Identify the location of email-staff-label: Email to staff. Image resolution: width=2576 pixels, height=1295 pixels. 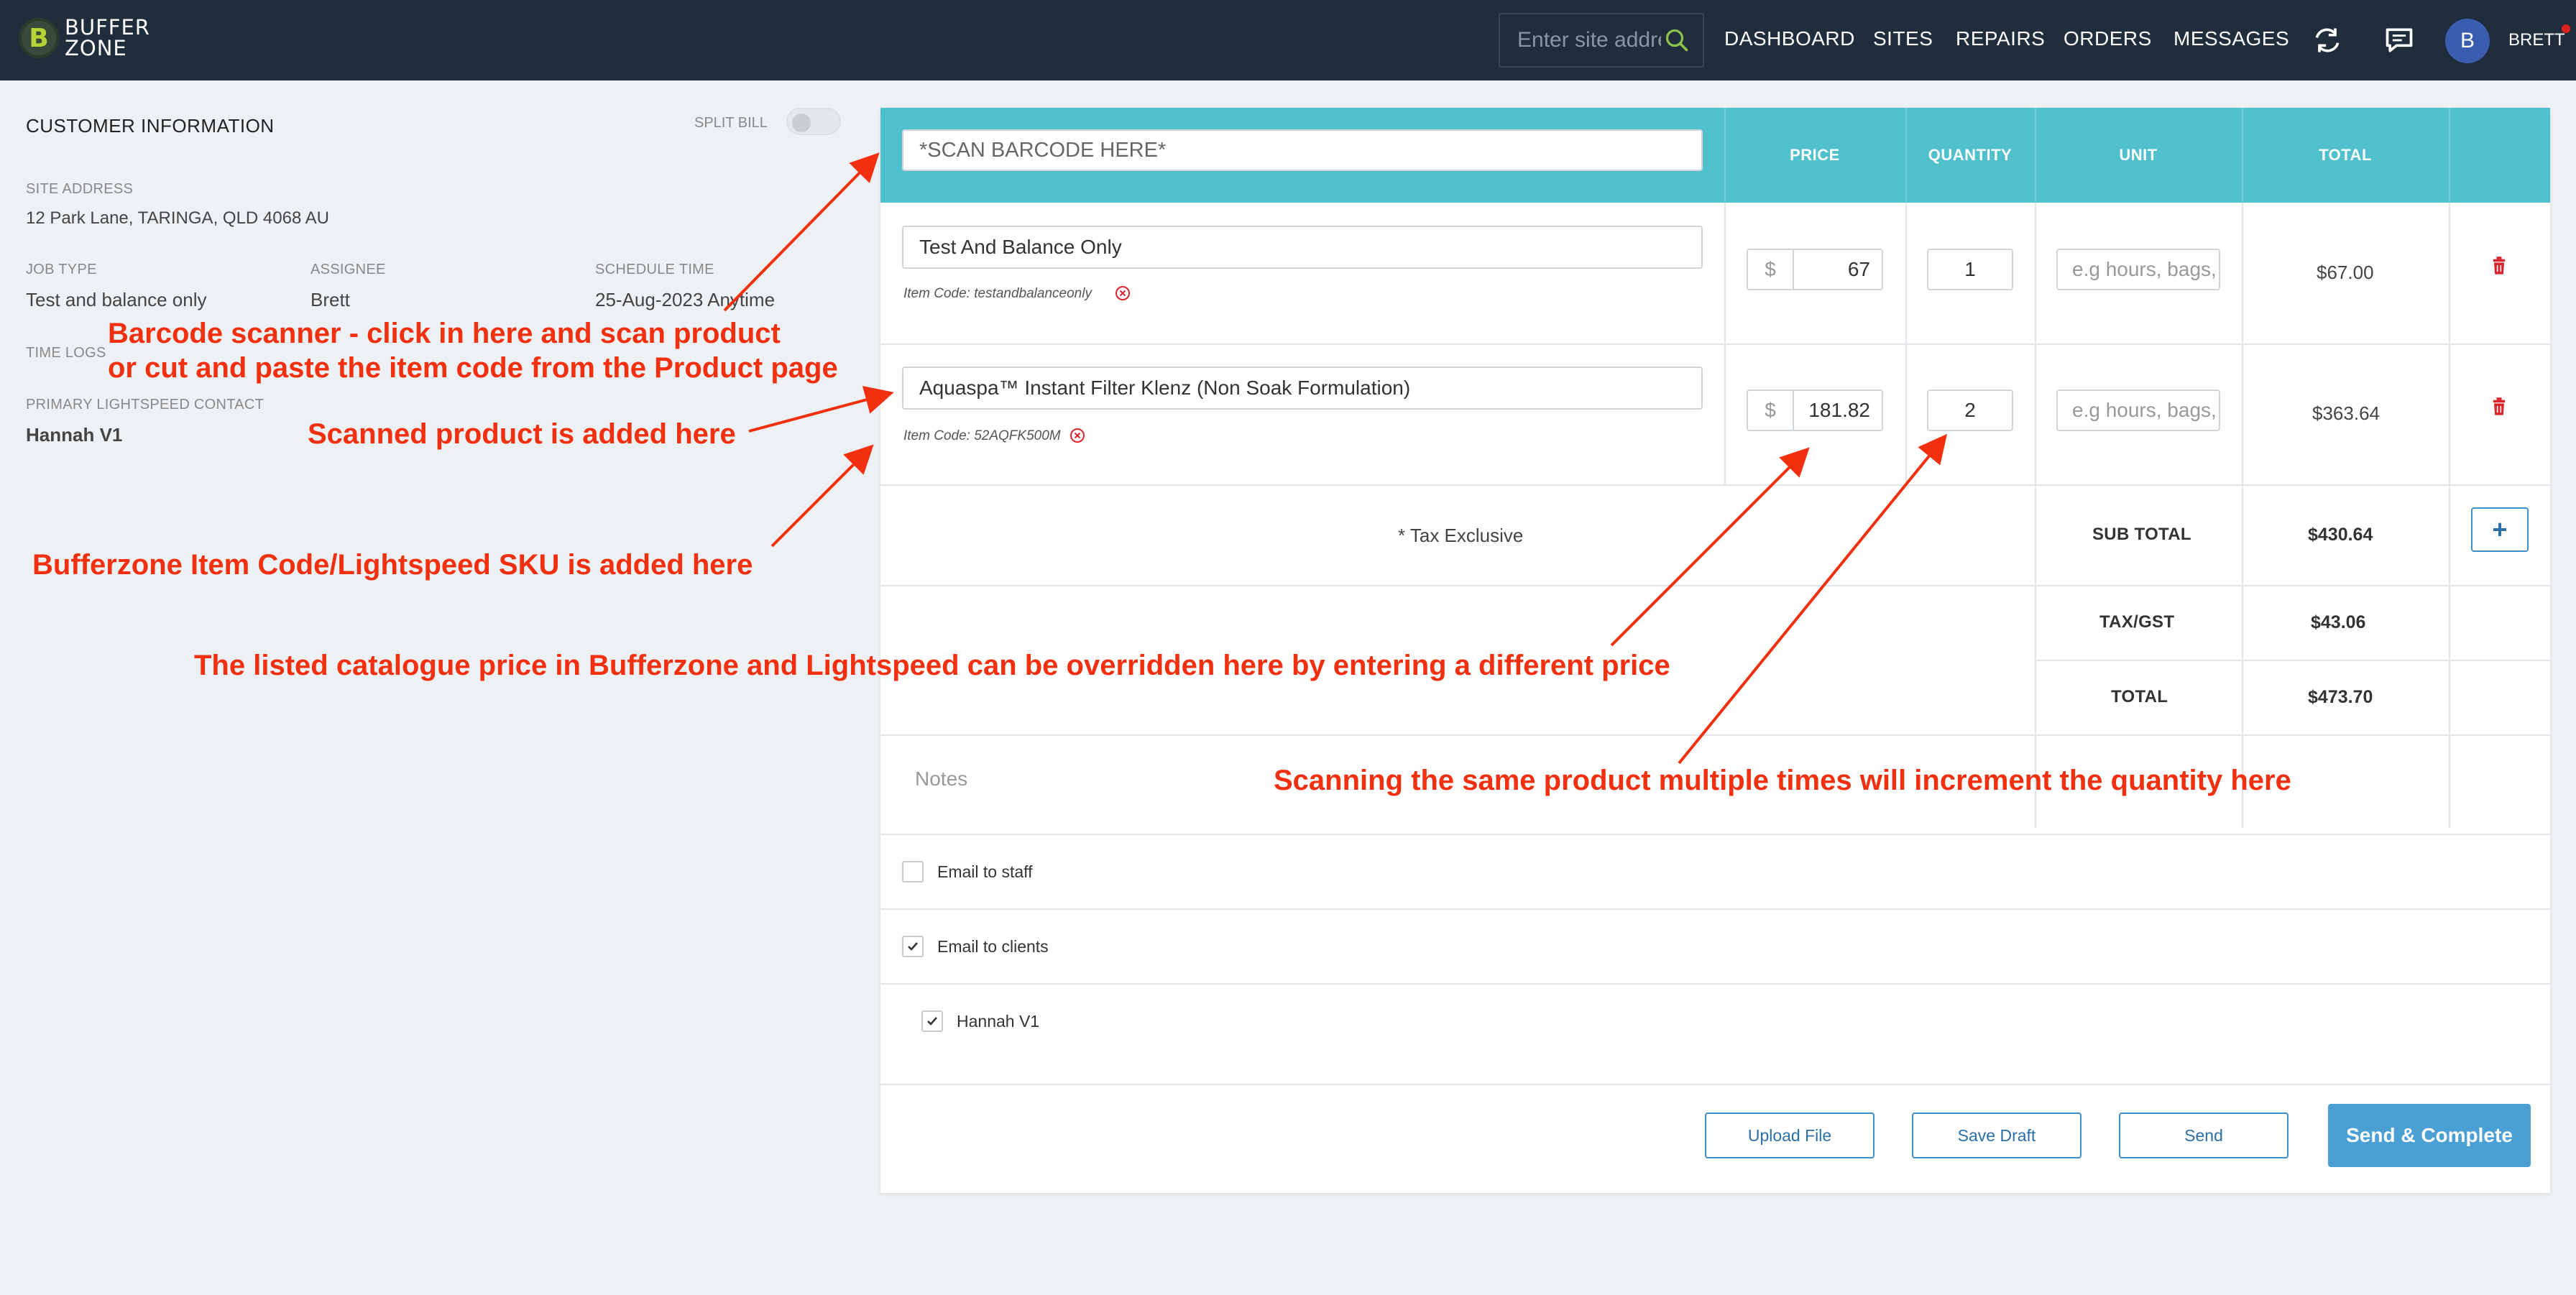
(985, 872).